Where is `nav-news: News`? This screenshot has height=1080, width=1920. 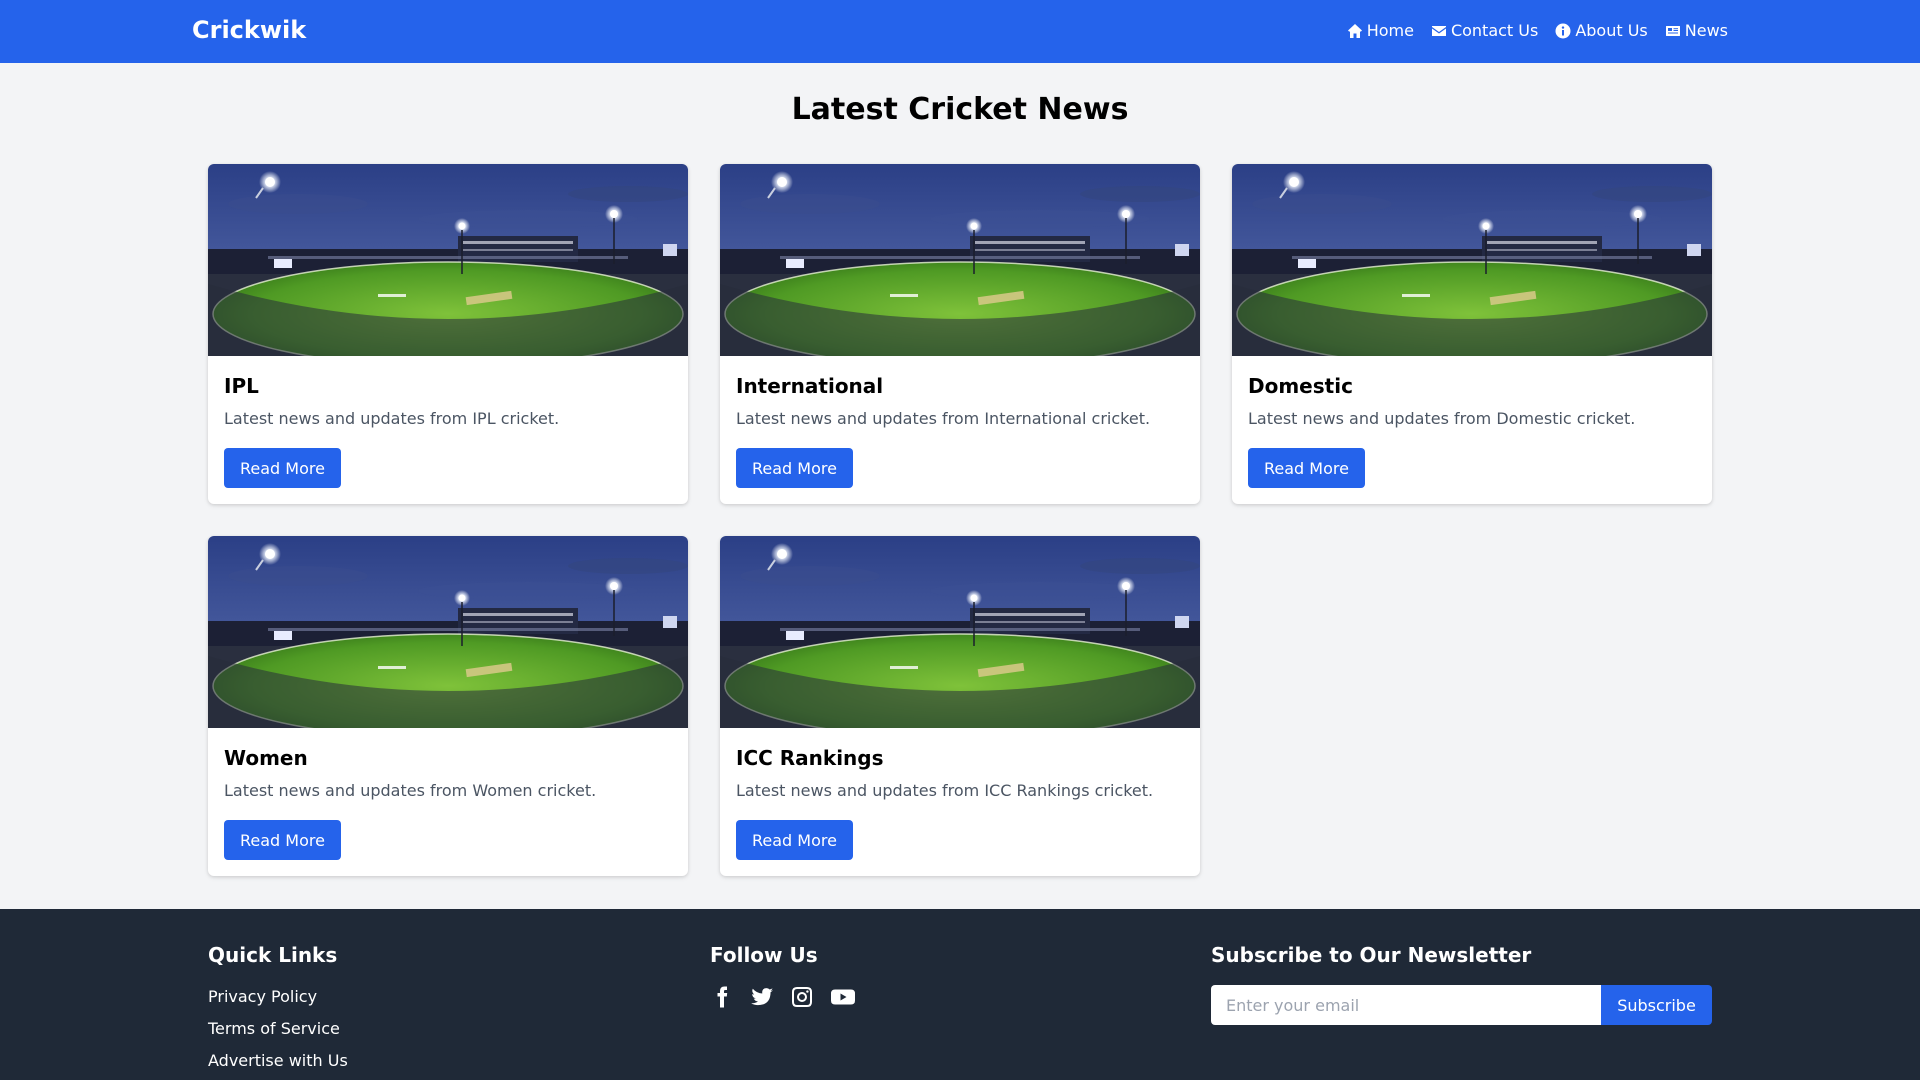 nav-news: News is located at coordinates (1696, 30).